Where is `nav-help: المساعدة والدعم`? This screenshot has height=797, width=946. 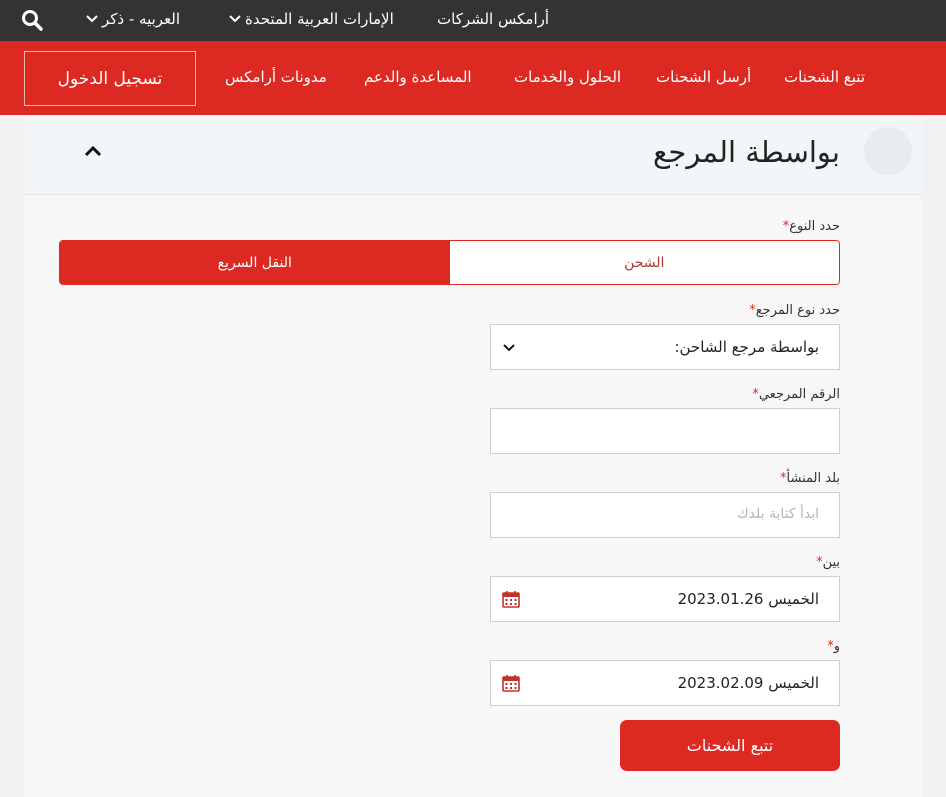
nav-help: المساعدة والدعم is located at coordinates (418, 77).